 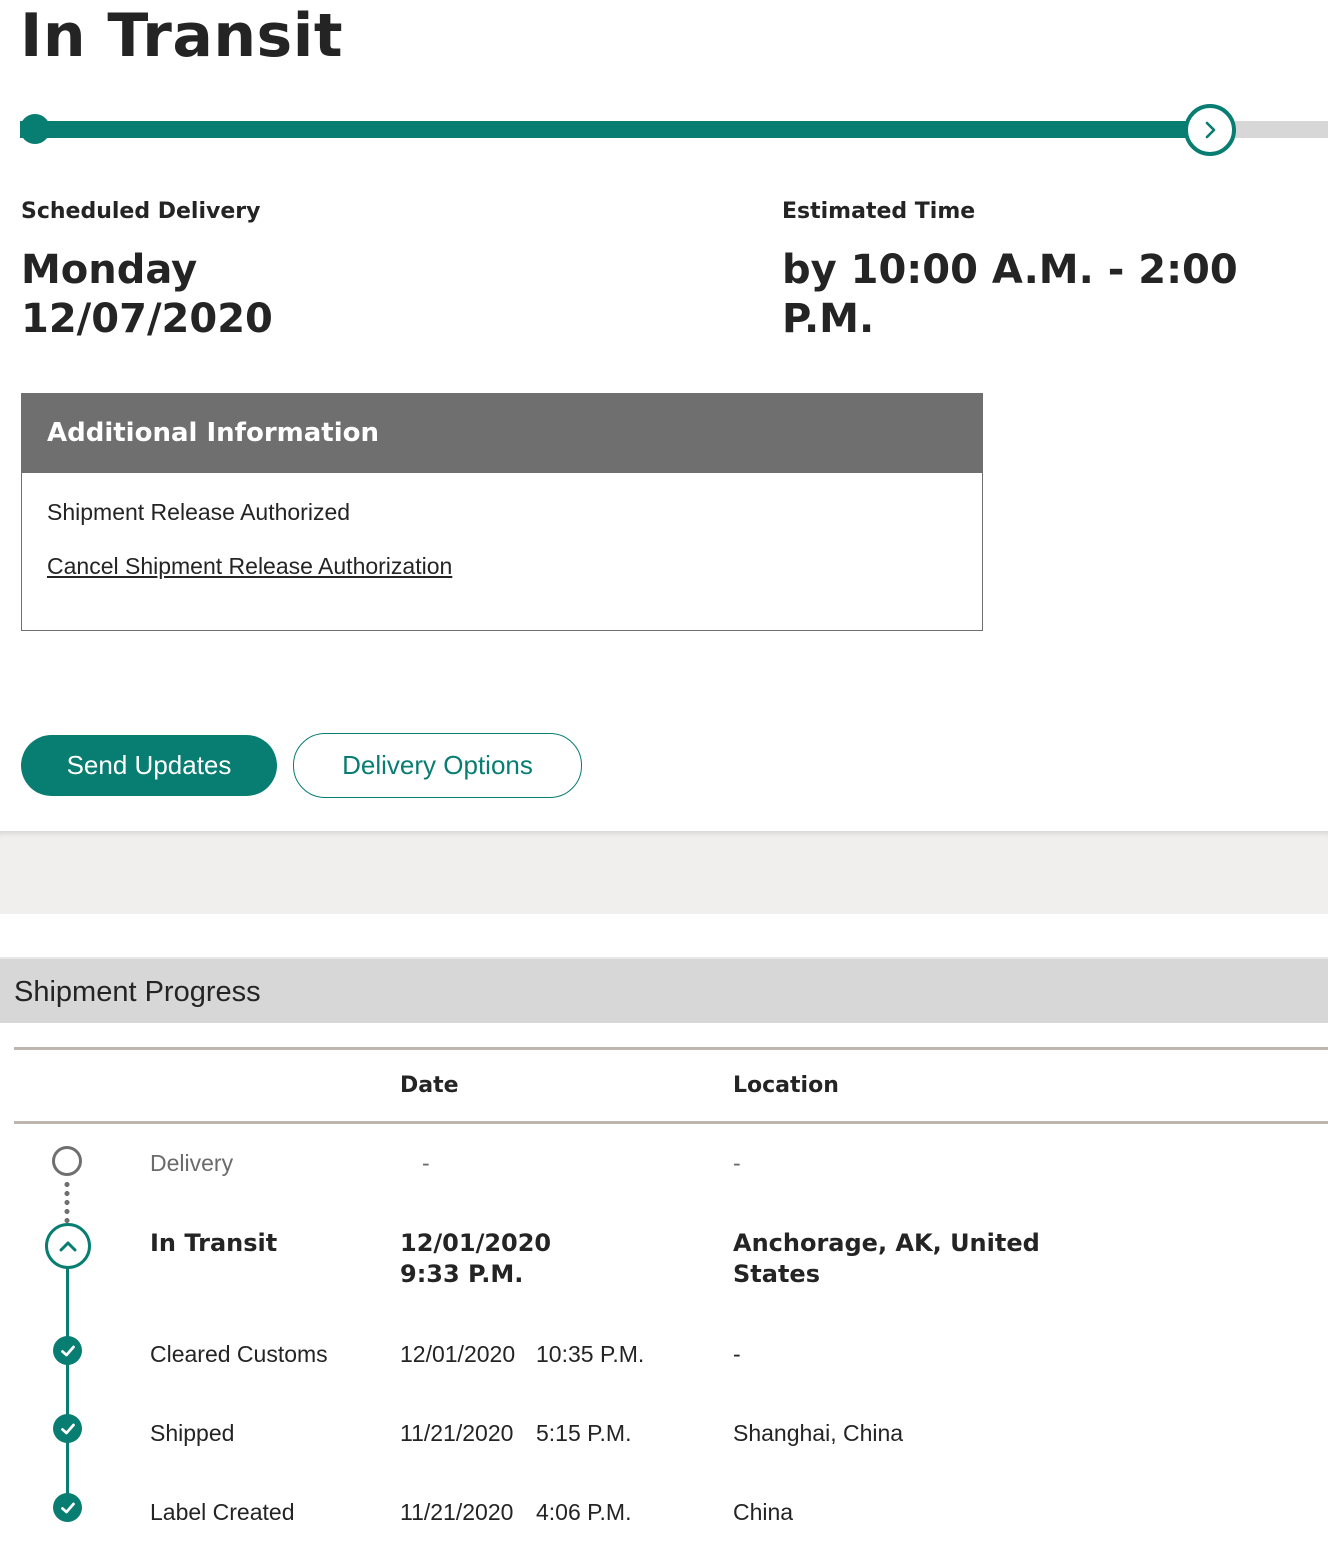 I want to click on collapse-step-button, so click(x=68, y=1246).